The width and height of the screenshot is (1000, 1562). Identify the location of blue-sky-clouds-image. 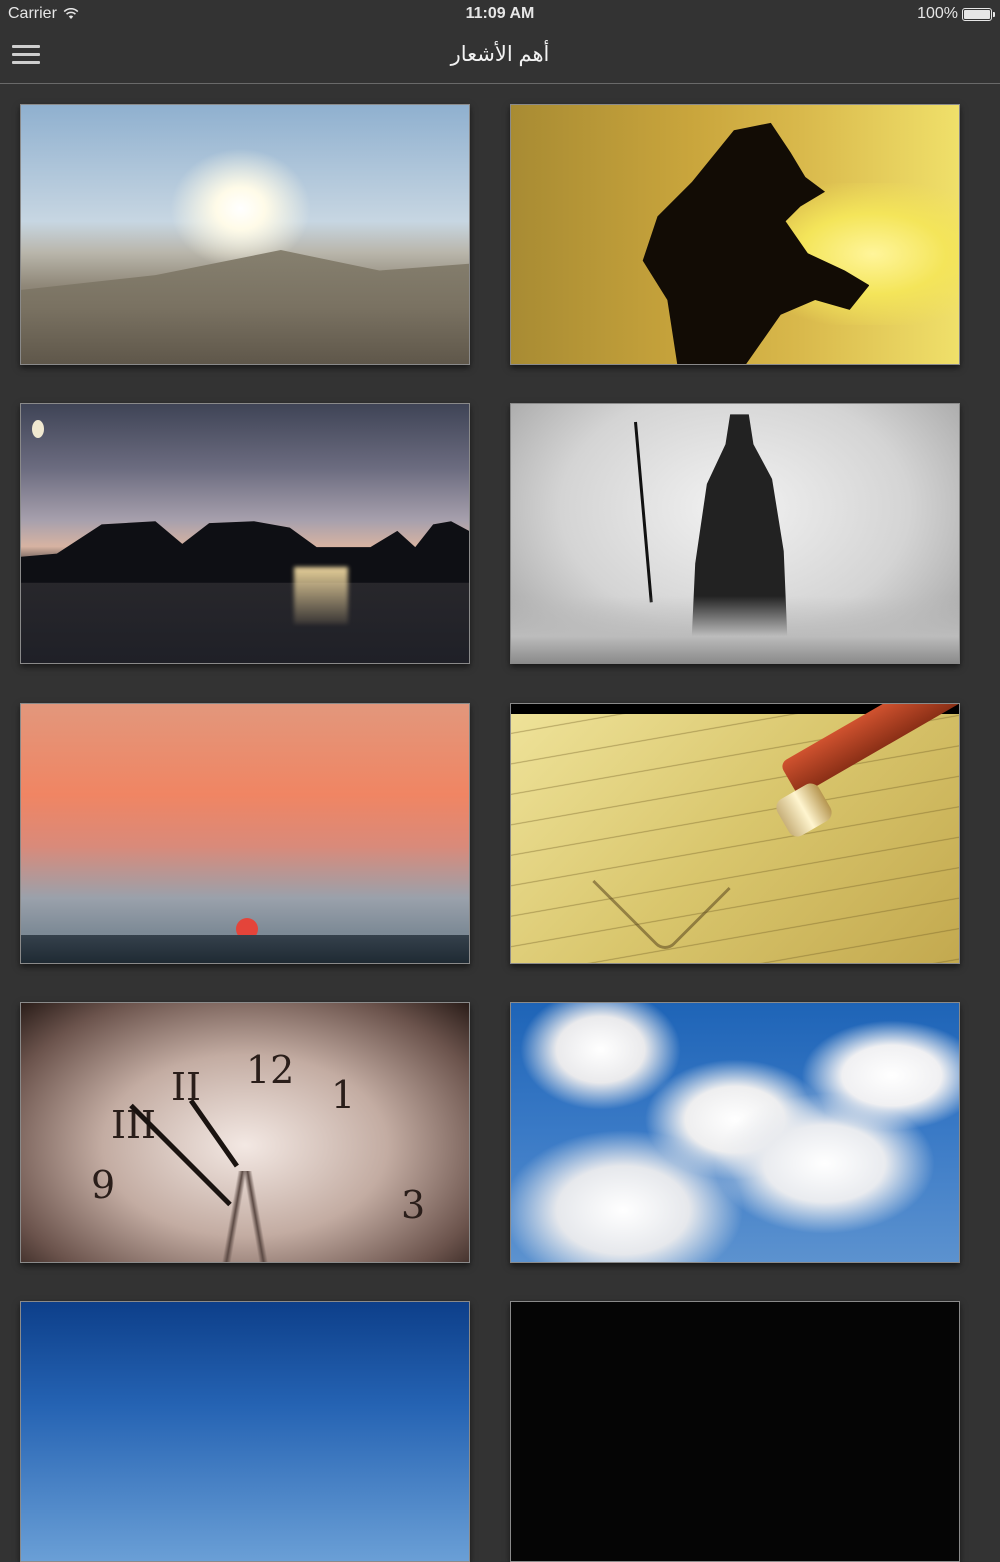
(735, 1132).